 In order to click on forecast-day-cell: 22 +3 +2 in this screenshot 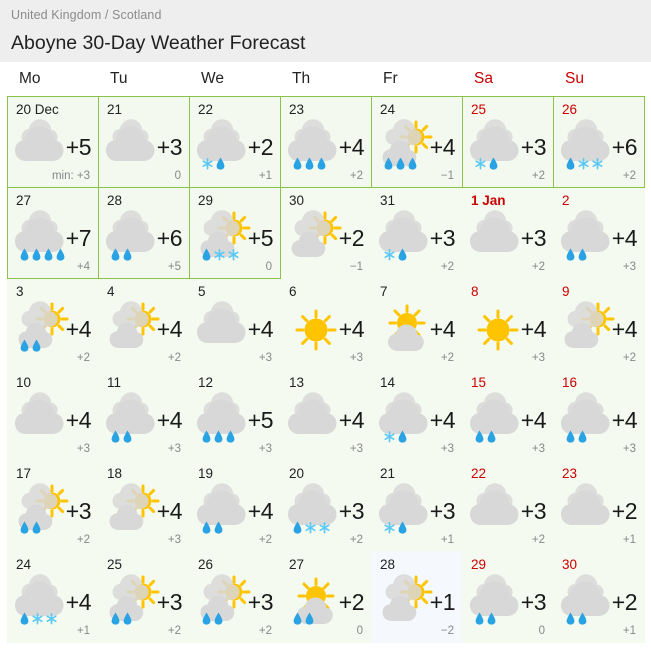, I will do `click(508, 506)`.